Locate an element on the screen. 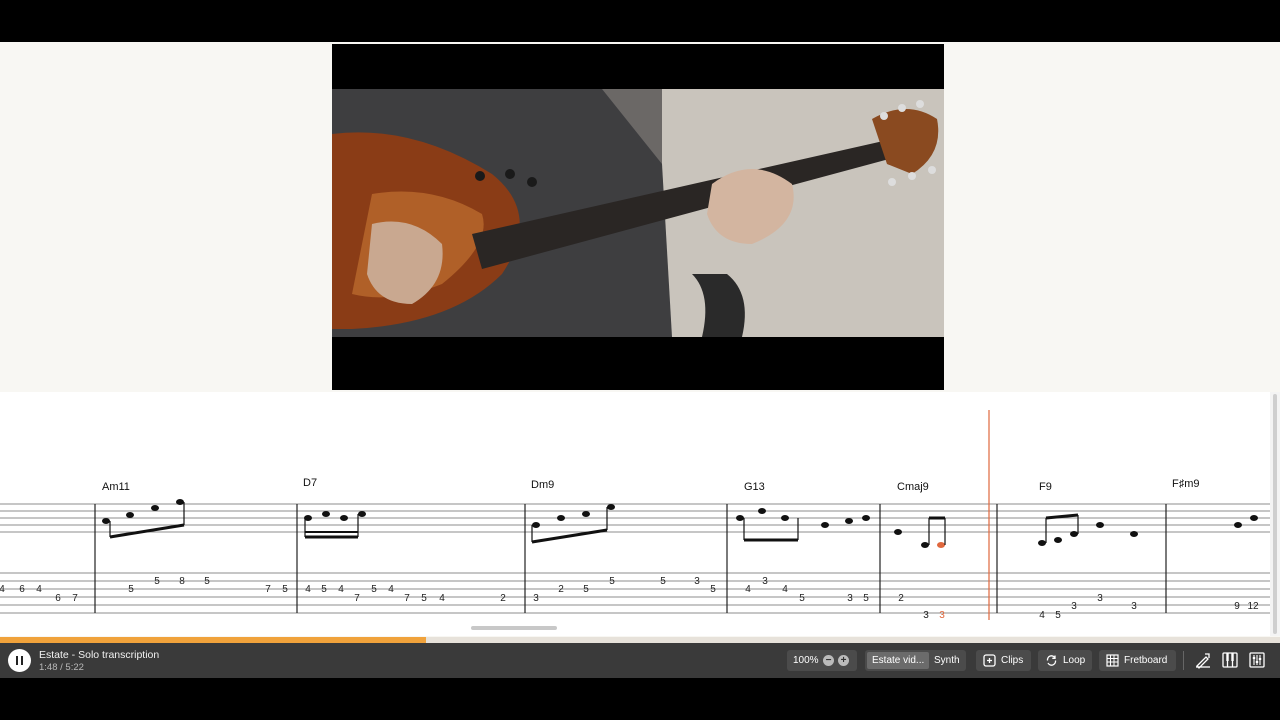 This screenshot has width=1280, height=720. chord-label: Dm9 is located at coordinates (542, 485).